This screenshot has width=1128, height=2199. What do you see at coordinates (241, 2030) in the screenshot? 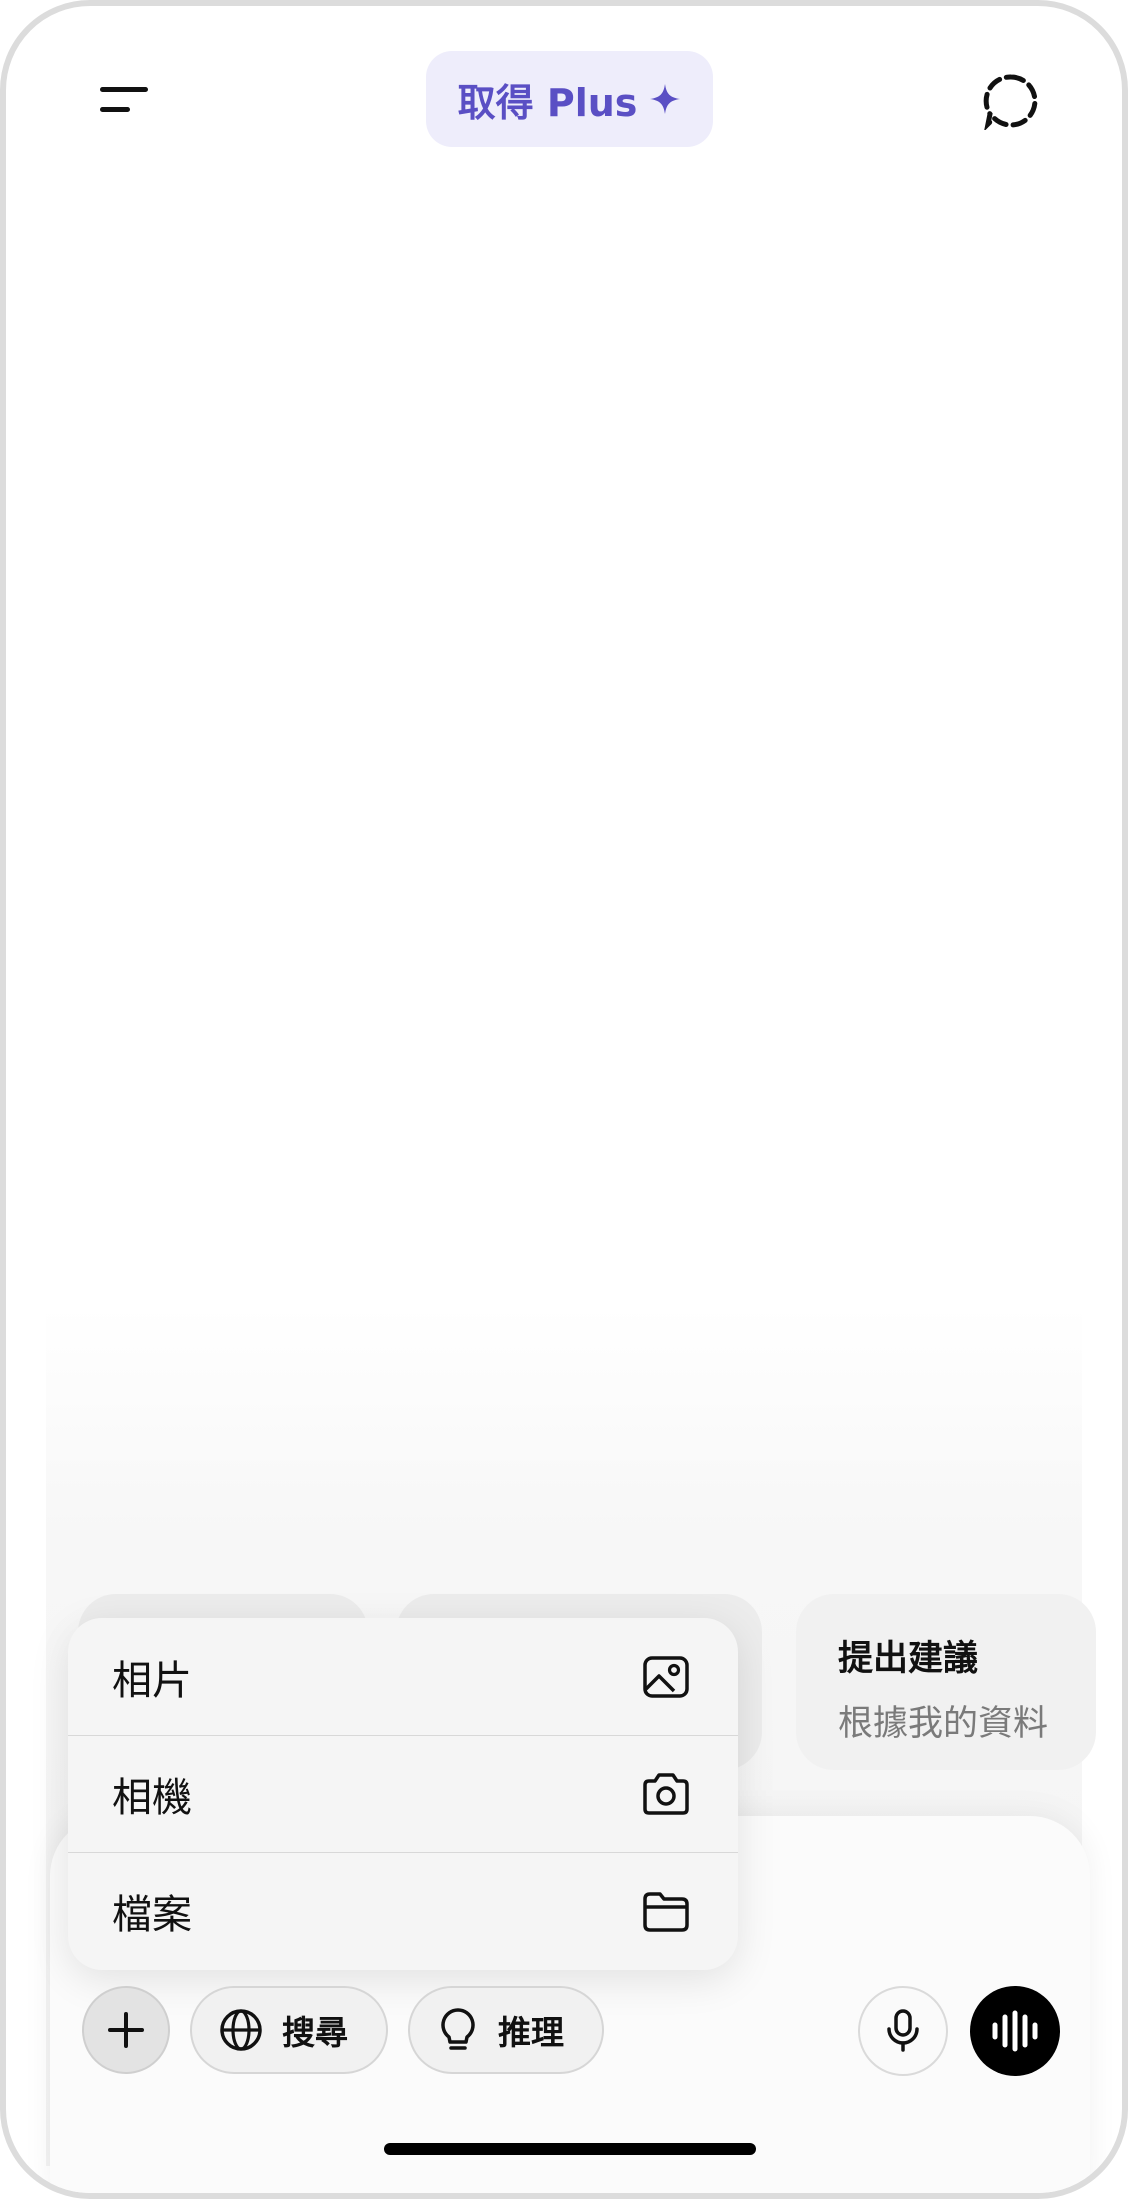
I see `globe-icon` at bounding box center [241, 2030].